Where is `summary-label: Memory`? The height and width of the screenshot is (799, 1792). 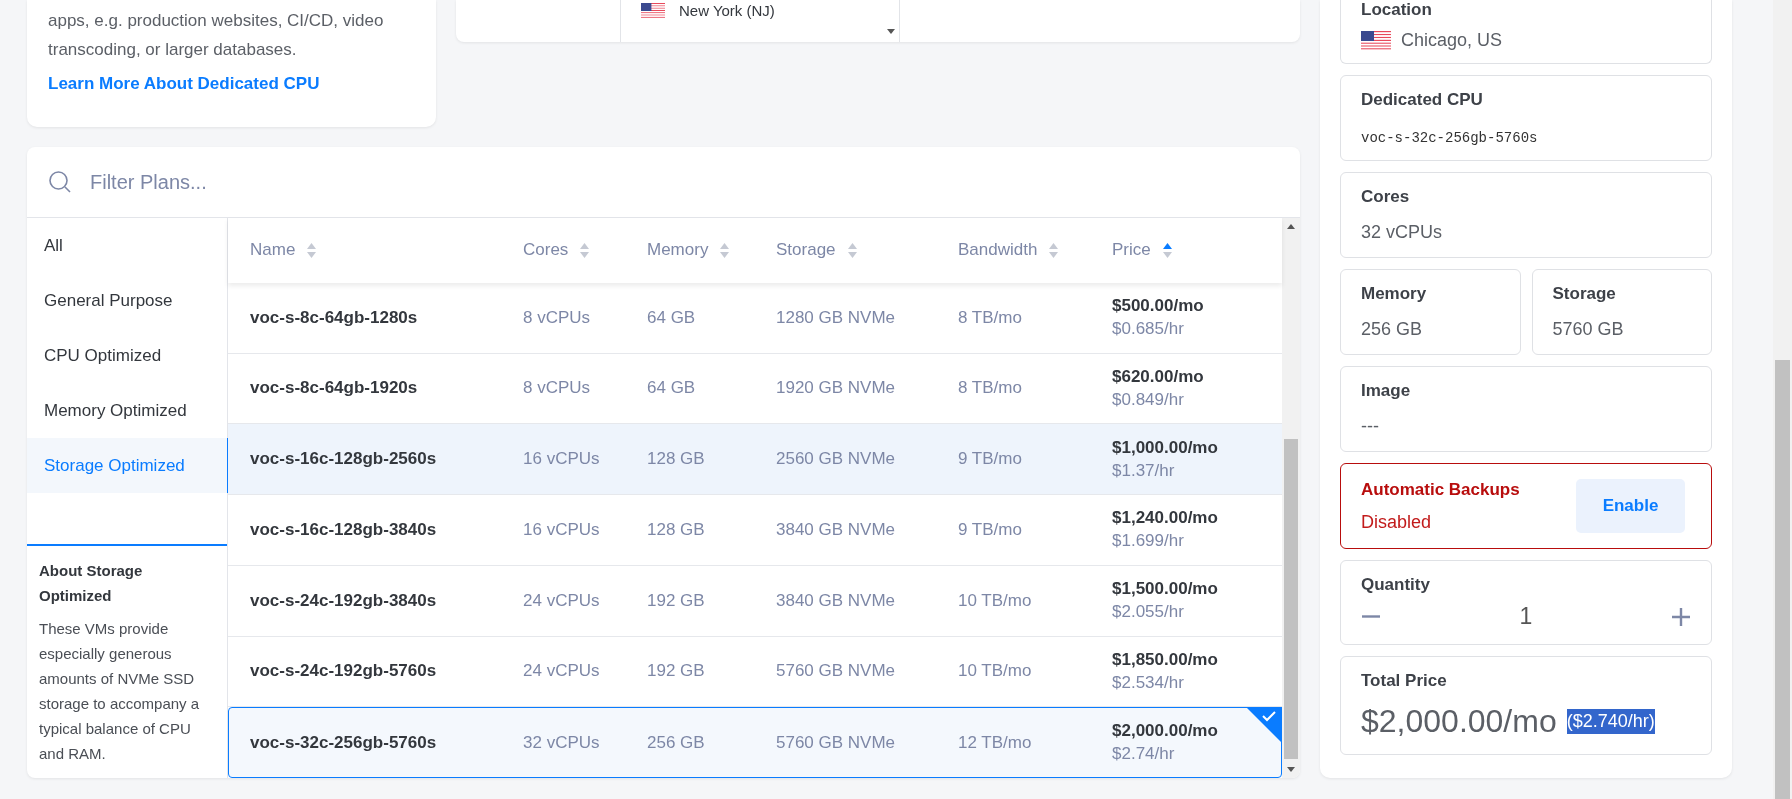
summary-label: Memory is located at coordinates (1394, 294).